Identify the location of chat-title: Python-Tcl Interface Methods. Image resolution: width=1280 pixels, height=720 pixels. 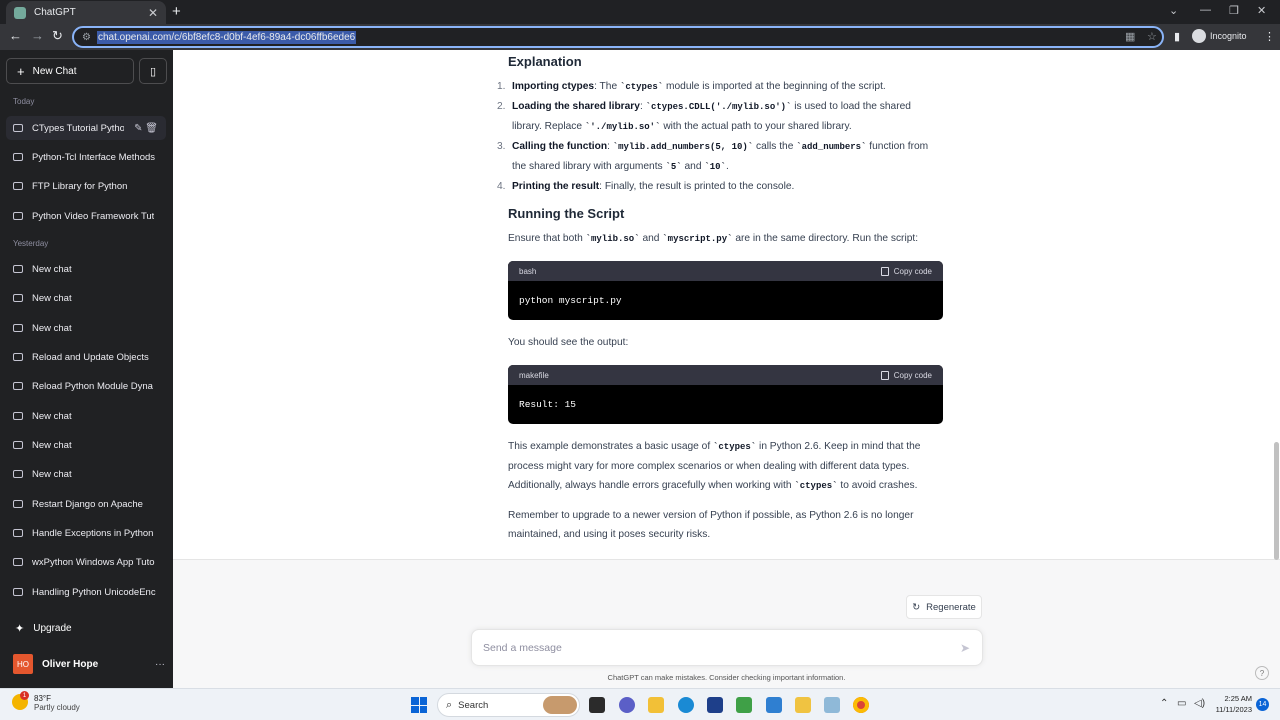
(94, 157).